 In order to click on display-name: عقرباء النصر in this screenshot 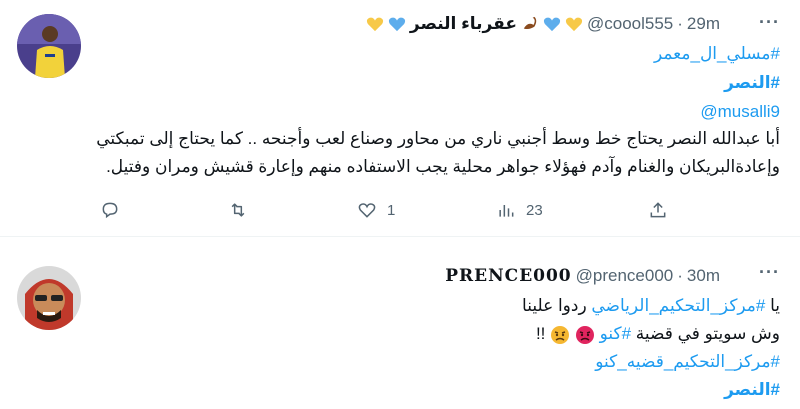, I will do `click(463, 24)`.